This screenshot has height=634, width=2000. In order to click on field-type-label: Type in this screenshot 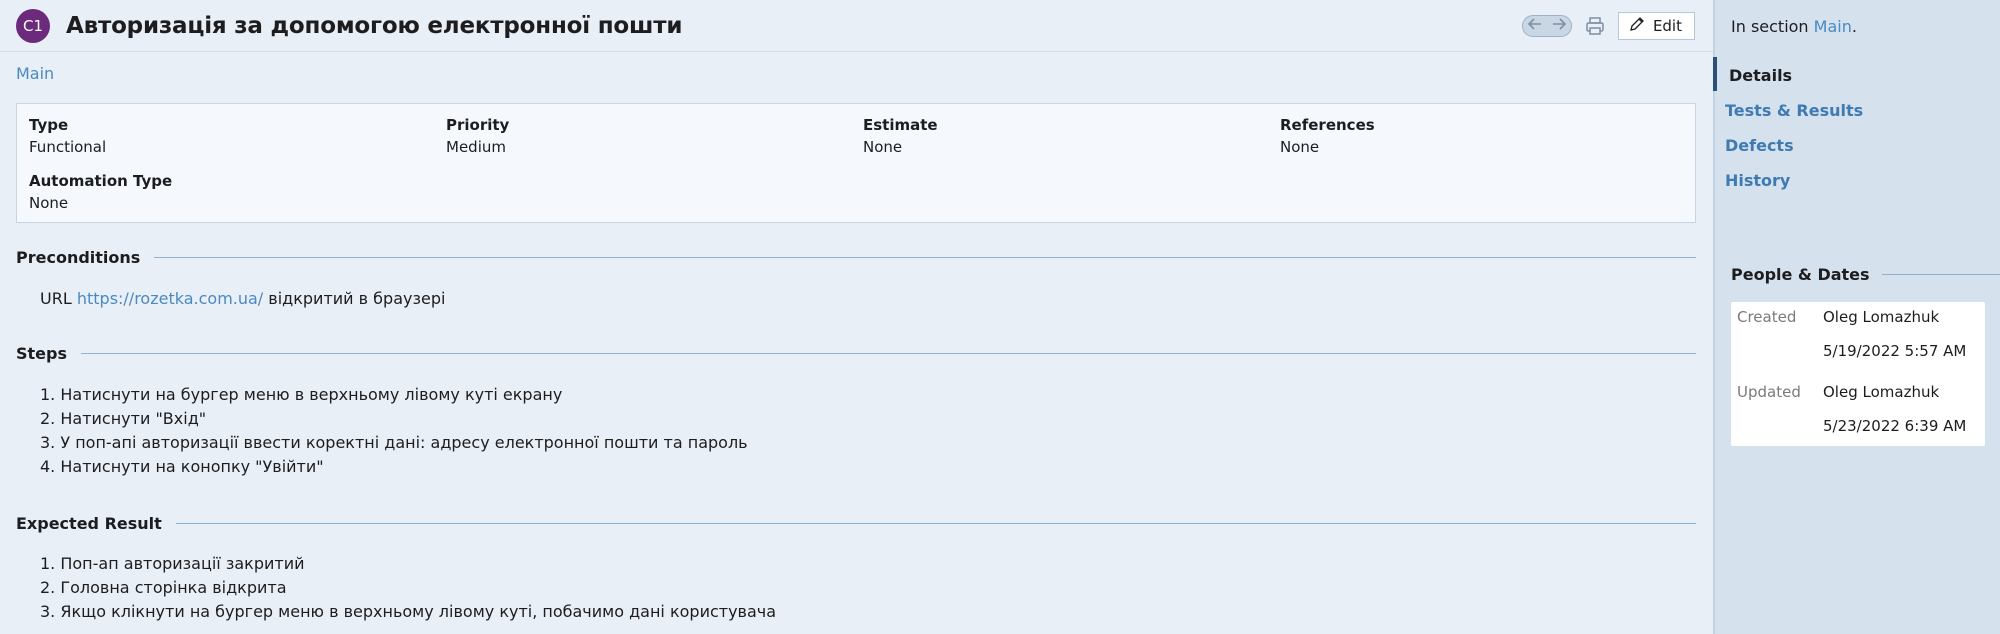, I will do `click(49, 125)`.